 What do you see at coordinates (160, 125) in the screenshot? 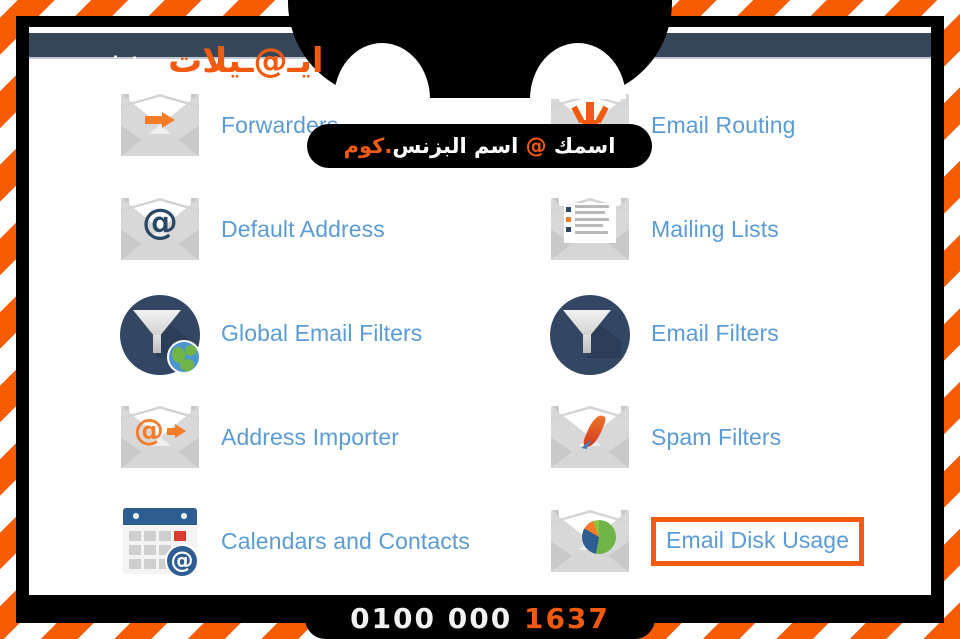
I see `envelope-forward-icon` at bounding box center [160, 125].